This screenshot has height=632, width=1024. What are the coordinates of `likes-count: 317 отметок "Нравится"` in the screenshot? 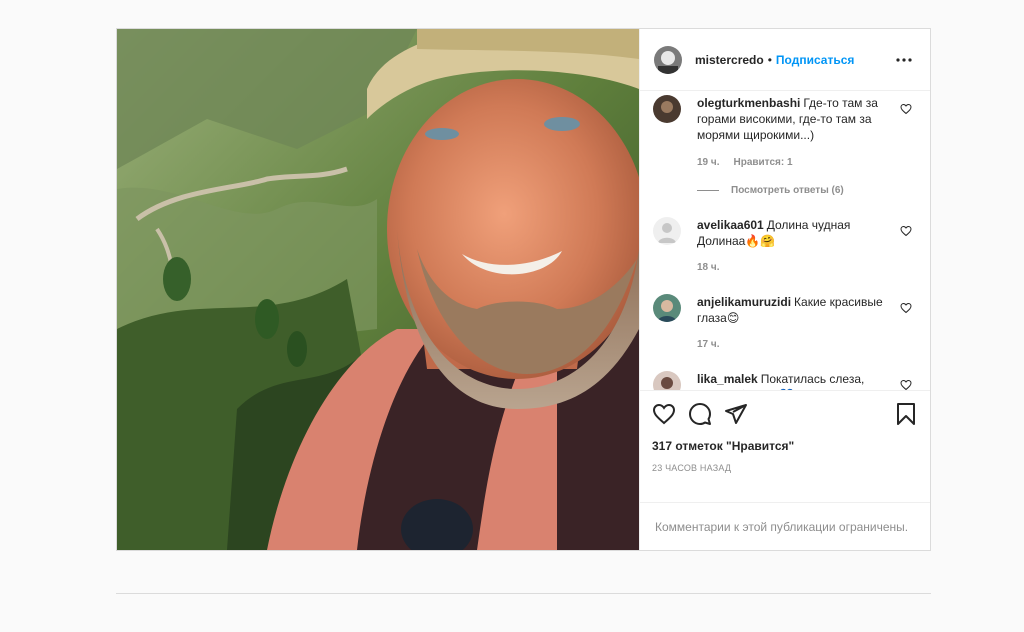 It's located at (785, 446).